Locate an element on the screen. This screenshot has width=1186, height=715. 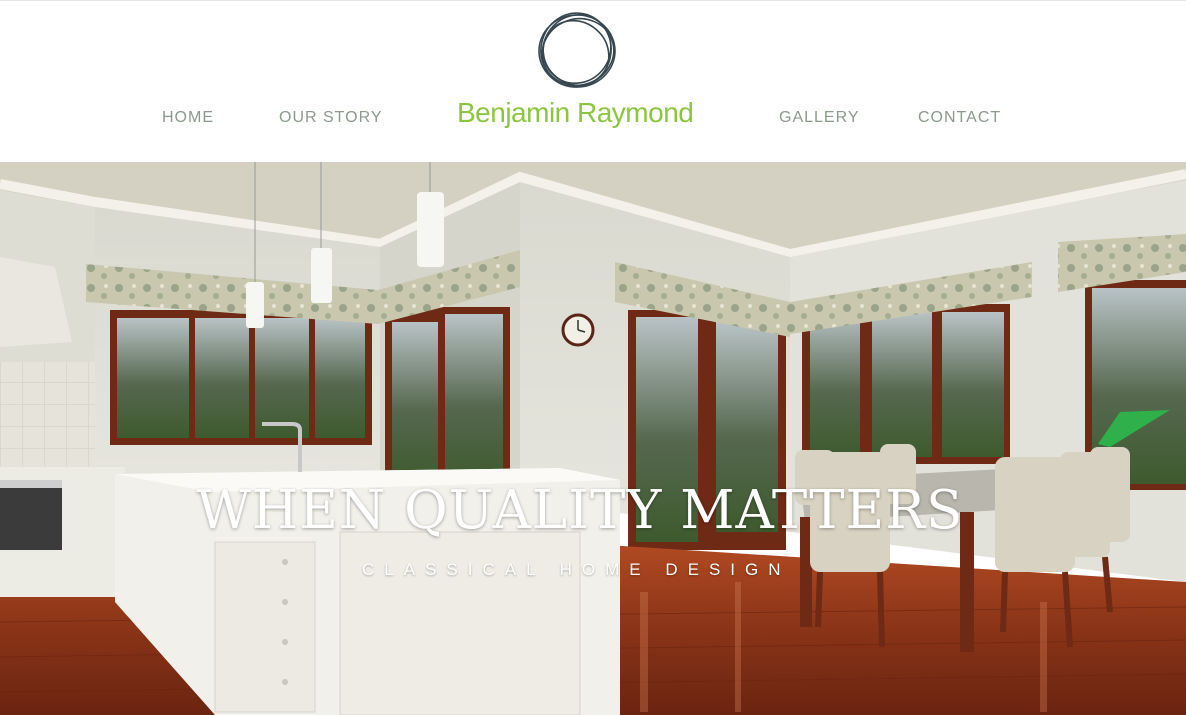
hero-subtitle: CLASSICAL HOME DESIGN is located at coordinates (576, 569).